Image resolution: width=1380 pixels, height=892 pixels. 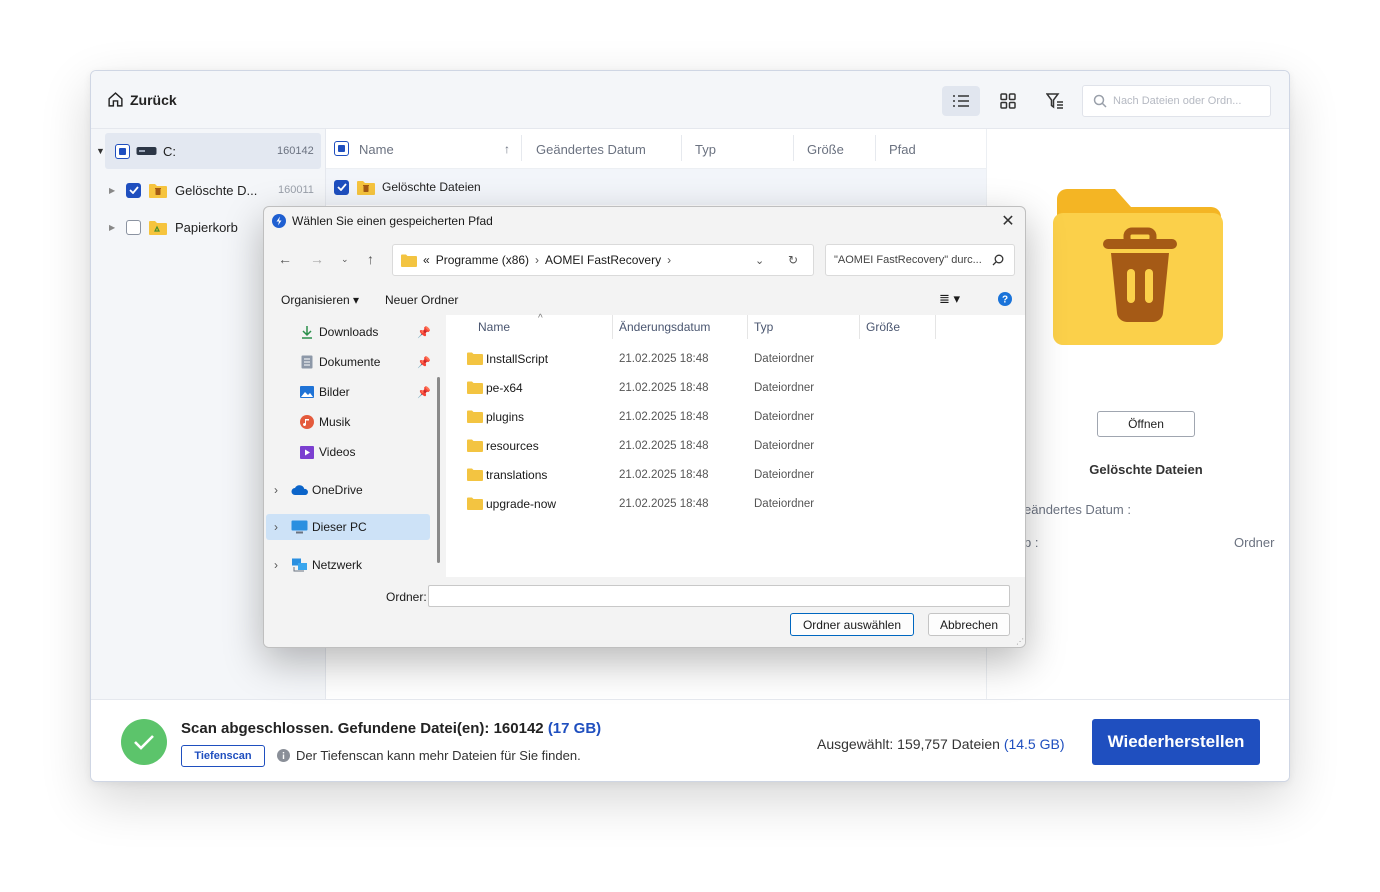 What do you see at coordinates (574, 728) in the screenshot?
I see `scan-size: (17 GB)` at bounding box center [574, 728].